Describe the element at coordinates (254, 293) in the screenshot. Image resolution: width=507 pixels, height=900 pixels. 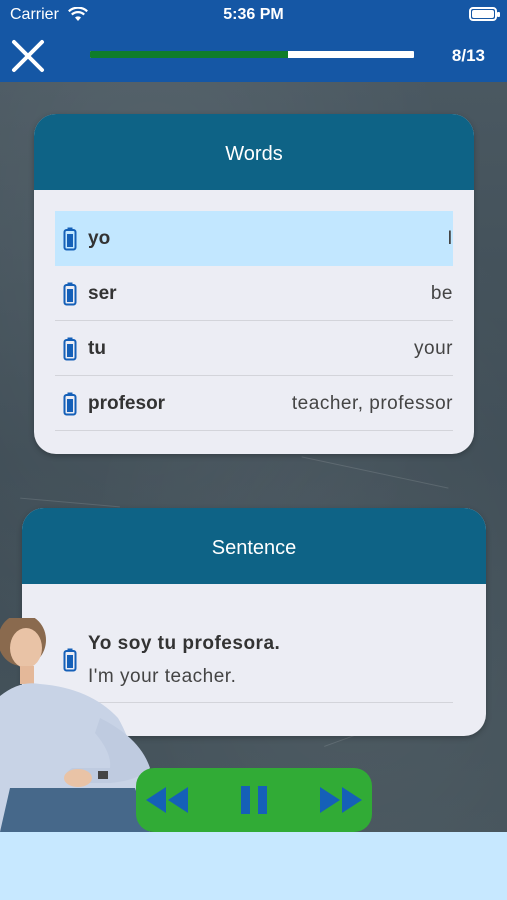
I see `word-row: ser be` at that location.